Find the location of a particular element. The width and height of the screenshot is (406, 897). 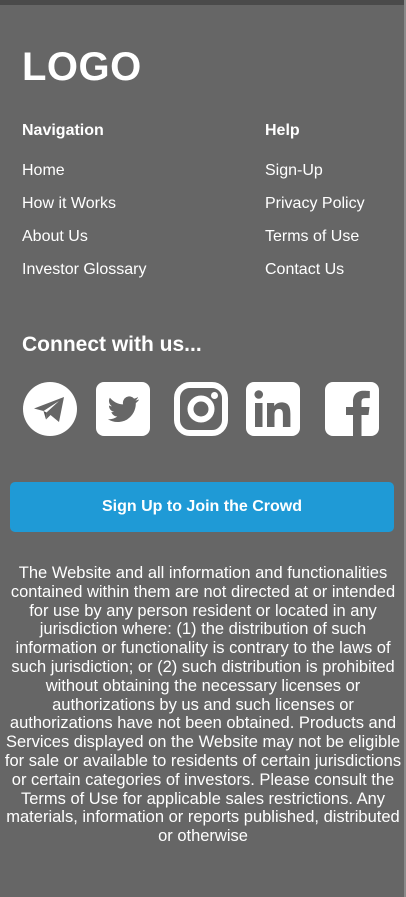

navigation-heading: Navigation is located at coordinates (63, 130).